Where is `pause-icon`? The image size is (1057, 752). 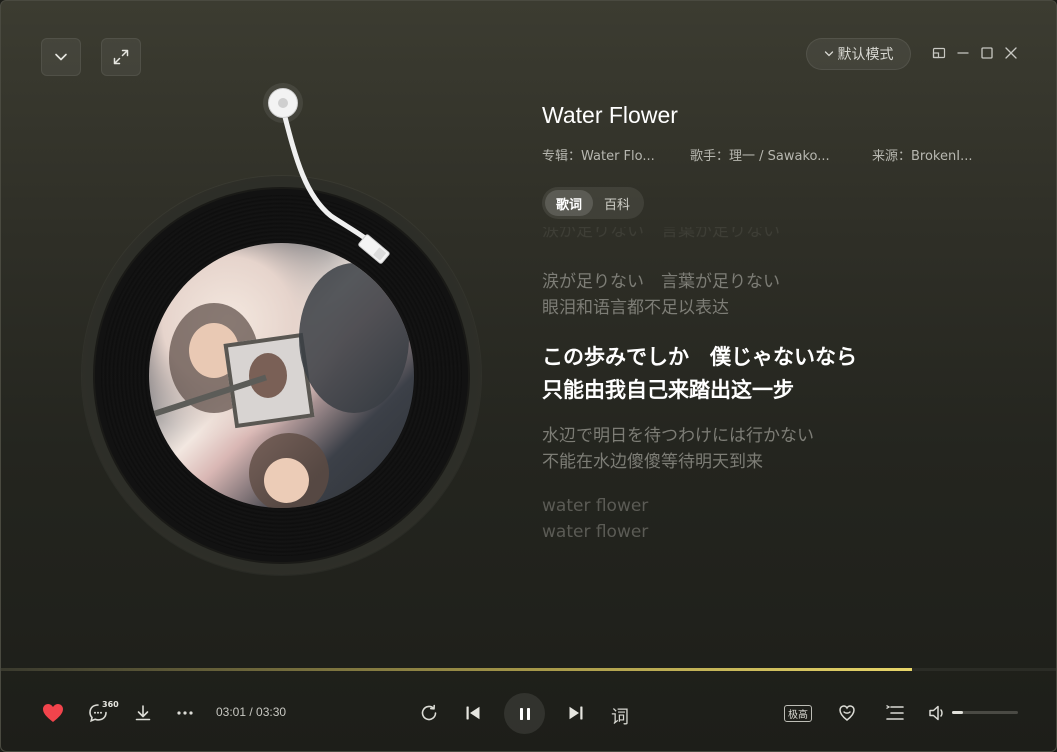
pause-icon is located at coordinates (524, 713).